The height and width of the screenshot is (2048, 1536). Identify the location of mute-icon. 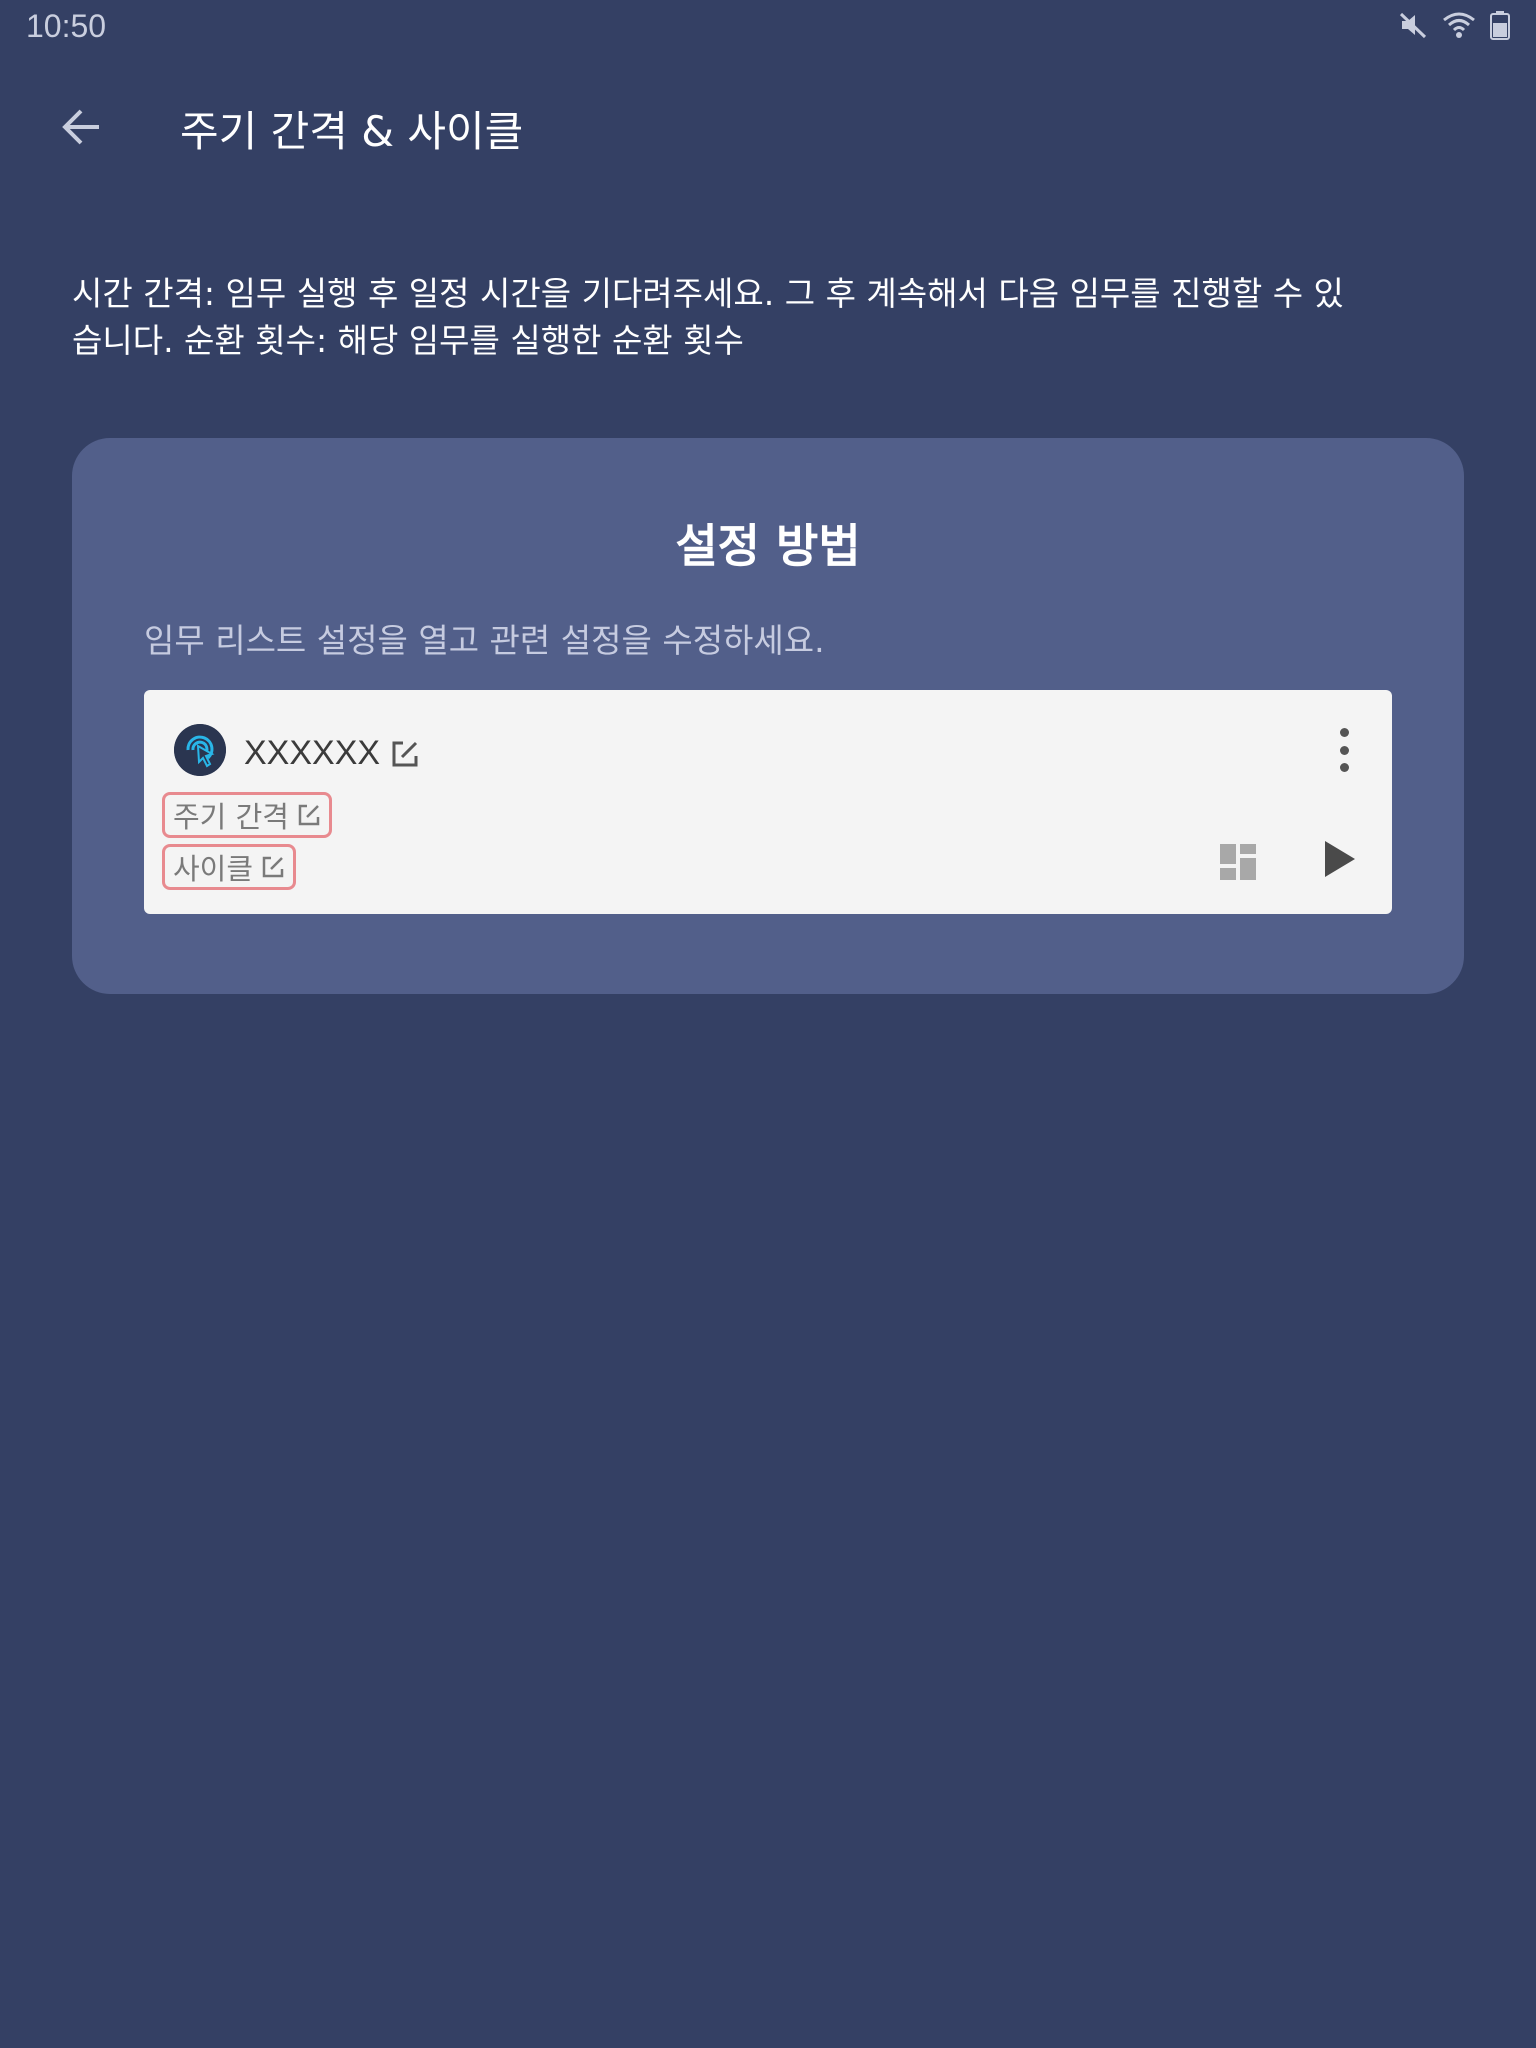
(1413, 25).